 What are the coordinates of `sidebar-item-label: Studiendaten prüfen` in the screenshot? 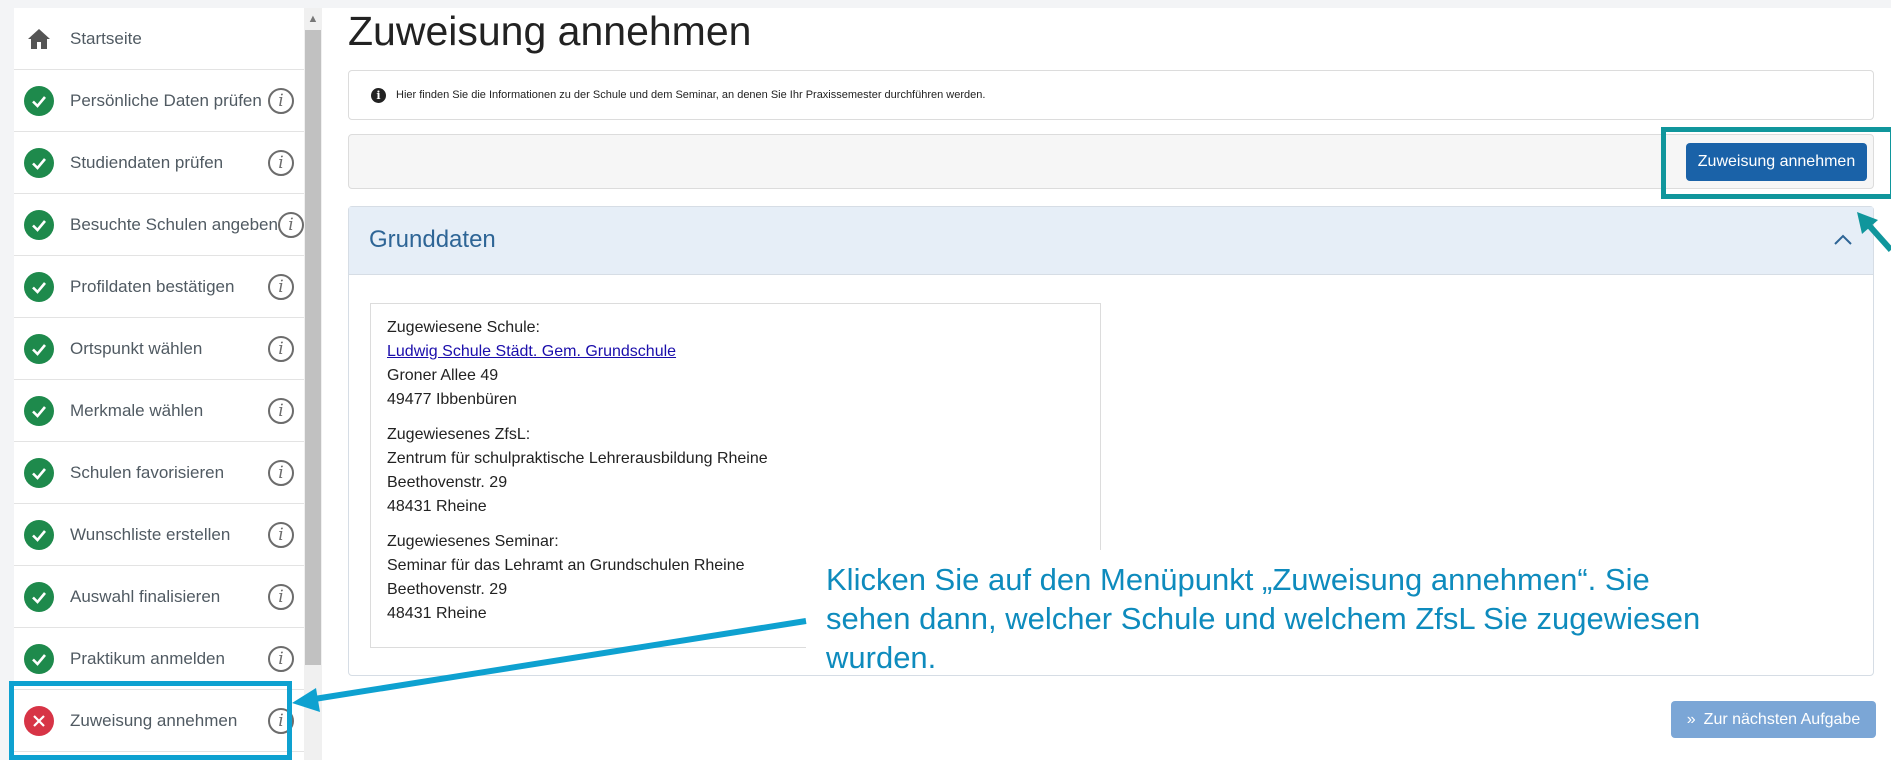 It's located at (147, 162).